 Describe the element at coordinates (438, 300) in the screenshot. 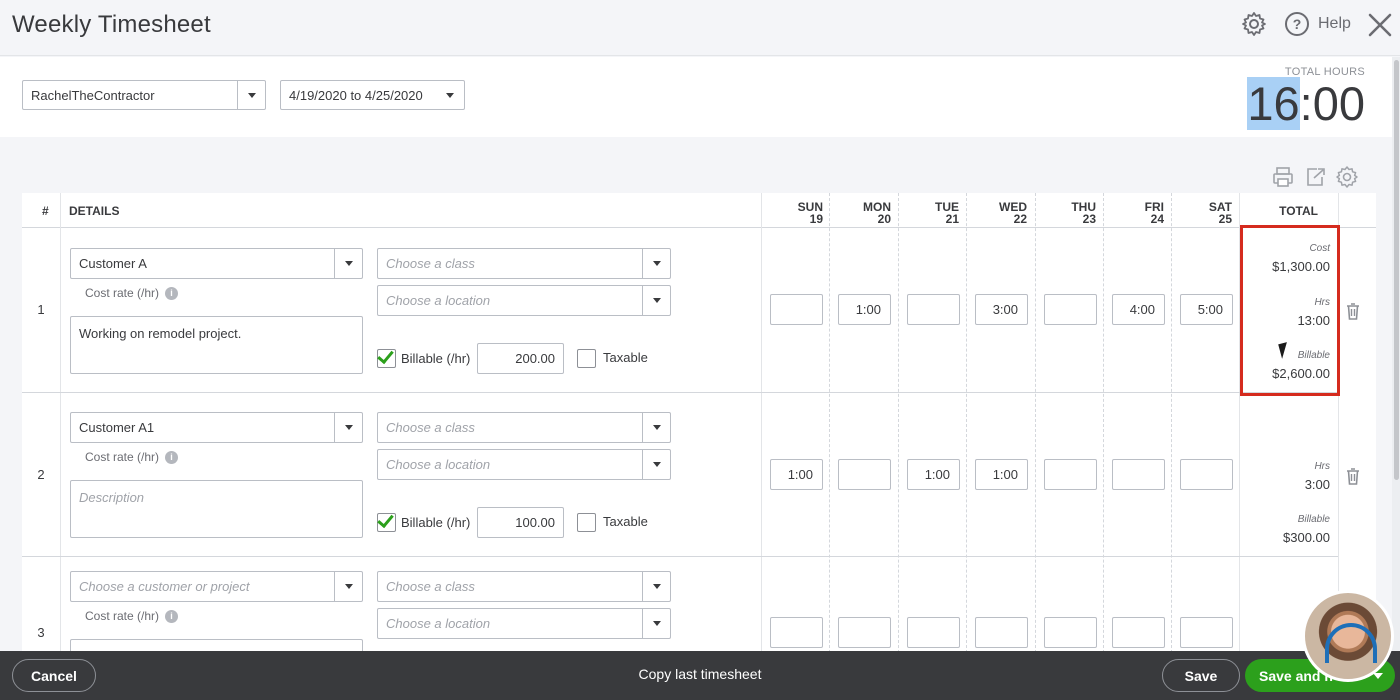

I see `location-placeholder: Choose a location` at that location.